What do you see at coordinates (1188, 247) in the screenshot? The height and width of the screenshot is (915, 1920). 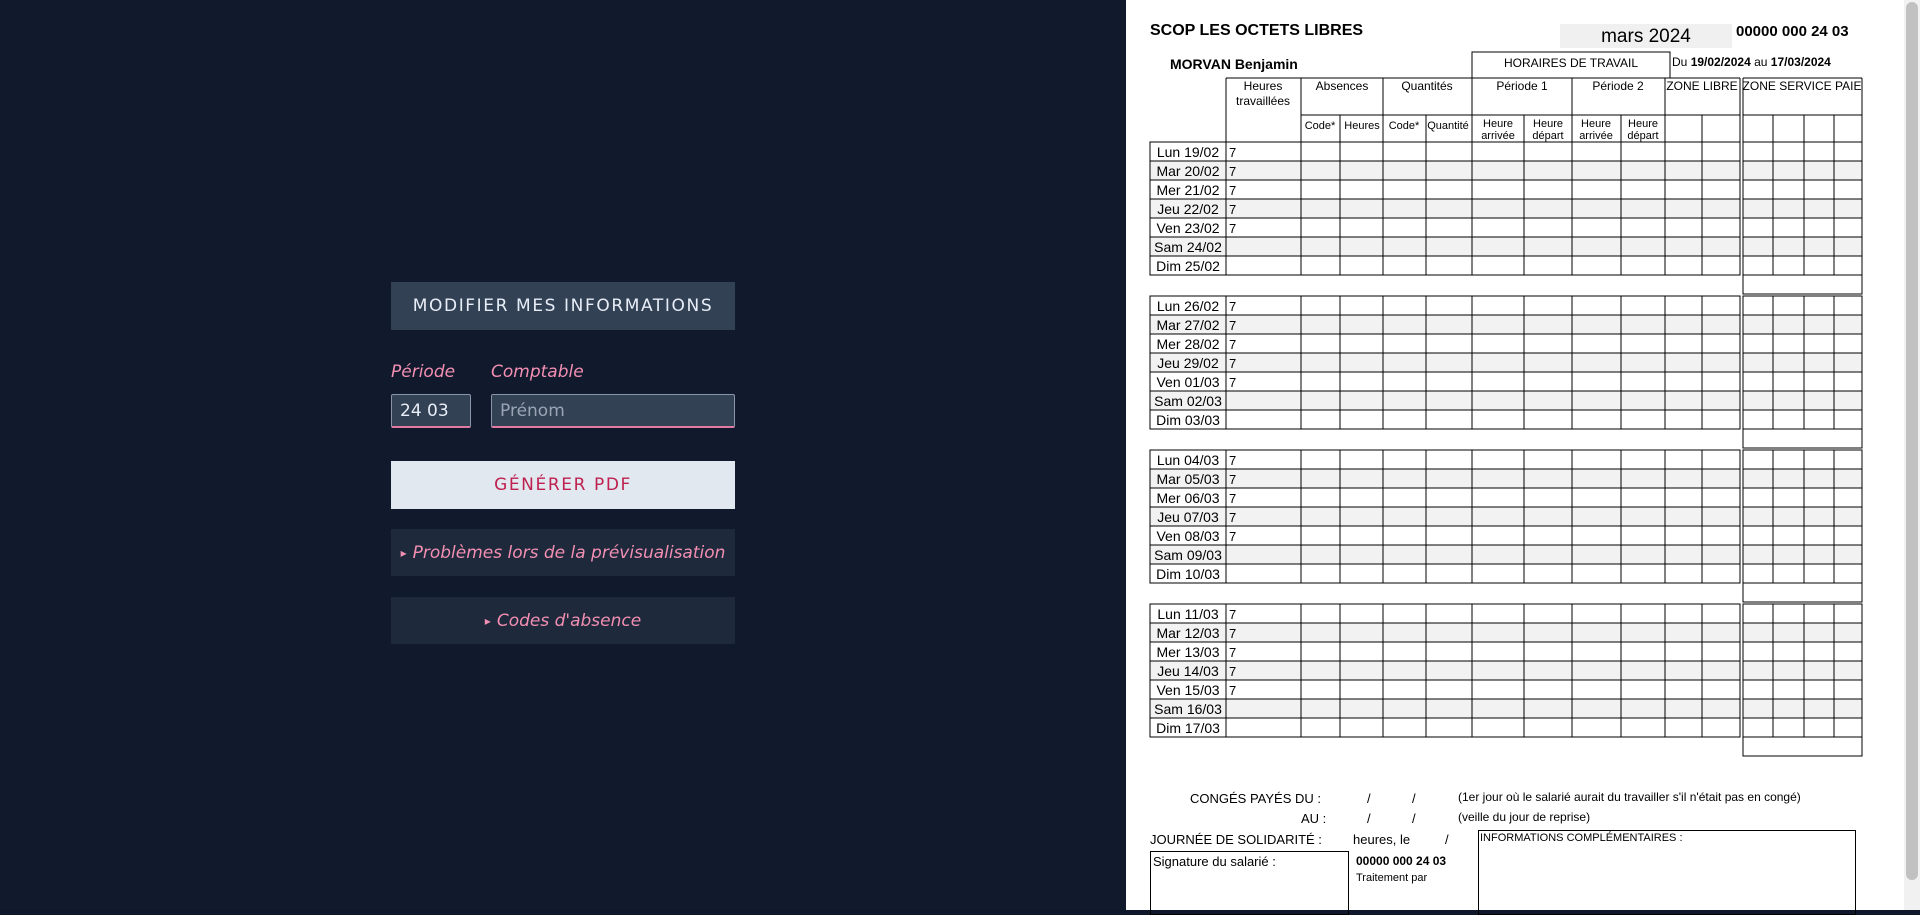 I see `day-label: Sam 24/02` at bounding box center [1188, 247].